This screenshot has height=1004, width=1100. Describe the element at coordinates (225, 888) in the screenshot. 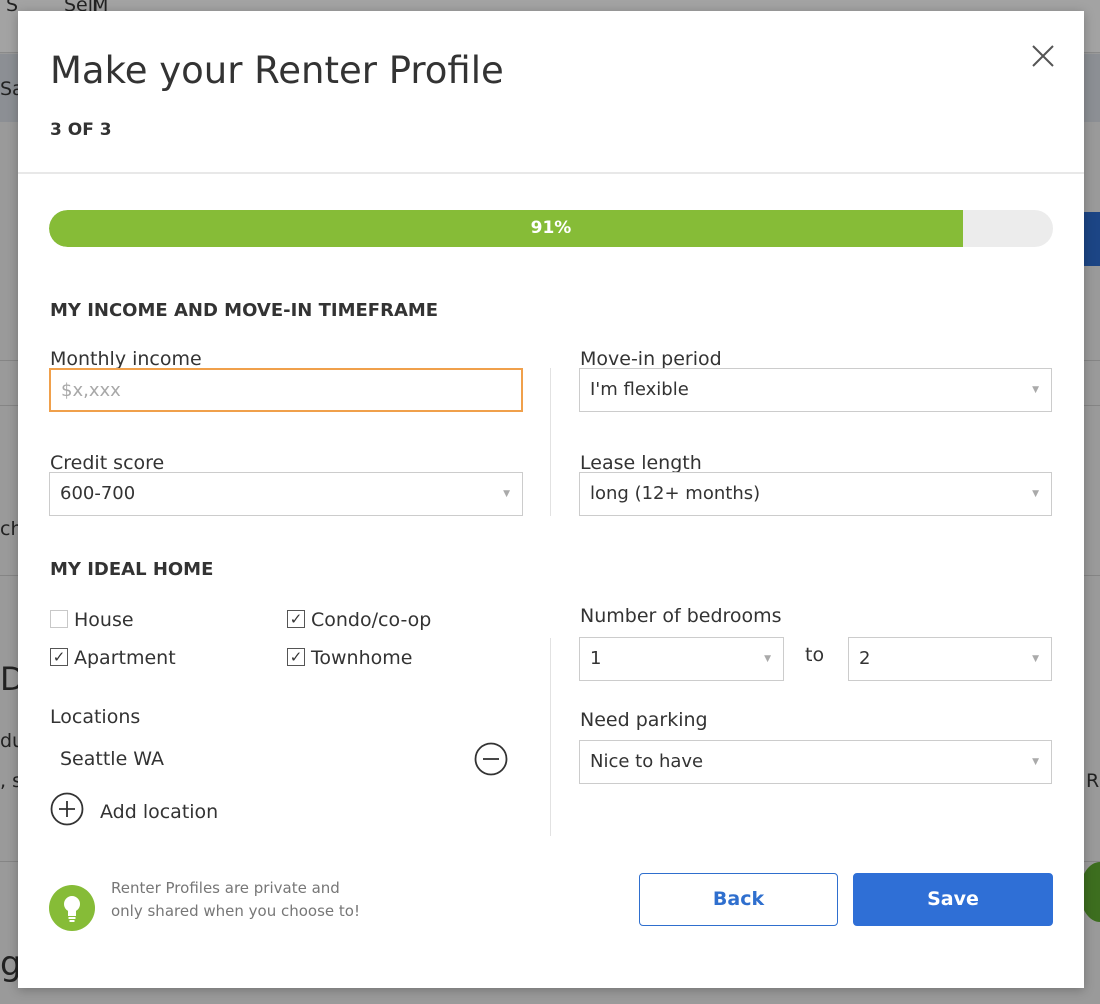

I see `privacy-tip-line: Renter Profiles are private and` at that location.